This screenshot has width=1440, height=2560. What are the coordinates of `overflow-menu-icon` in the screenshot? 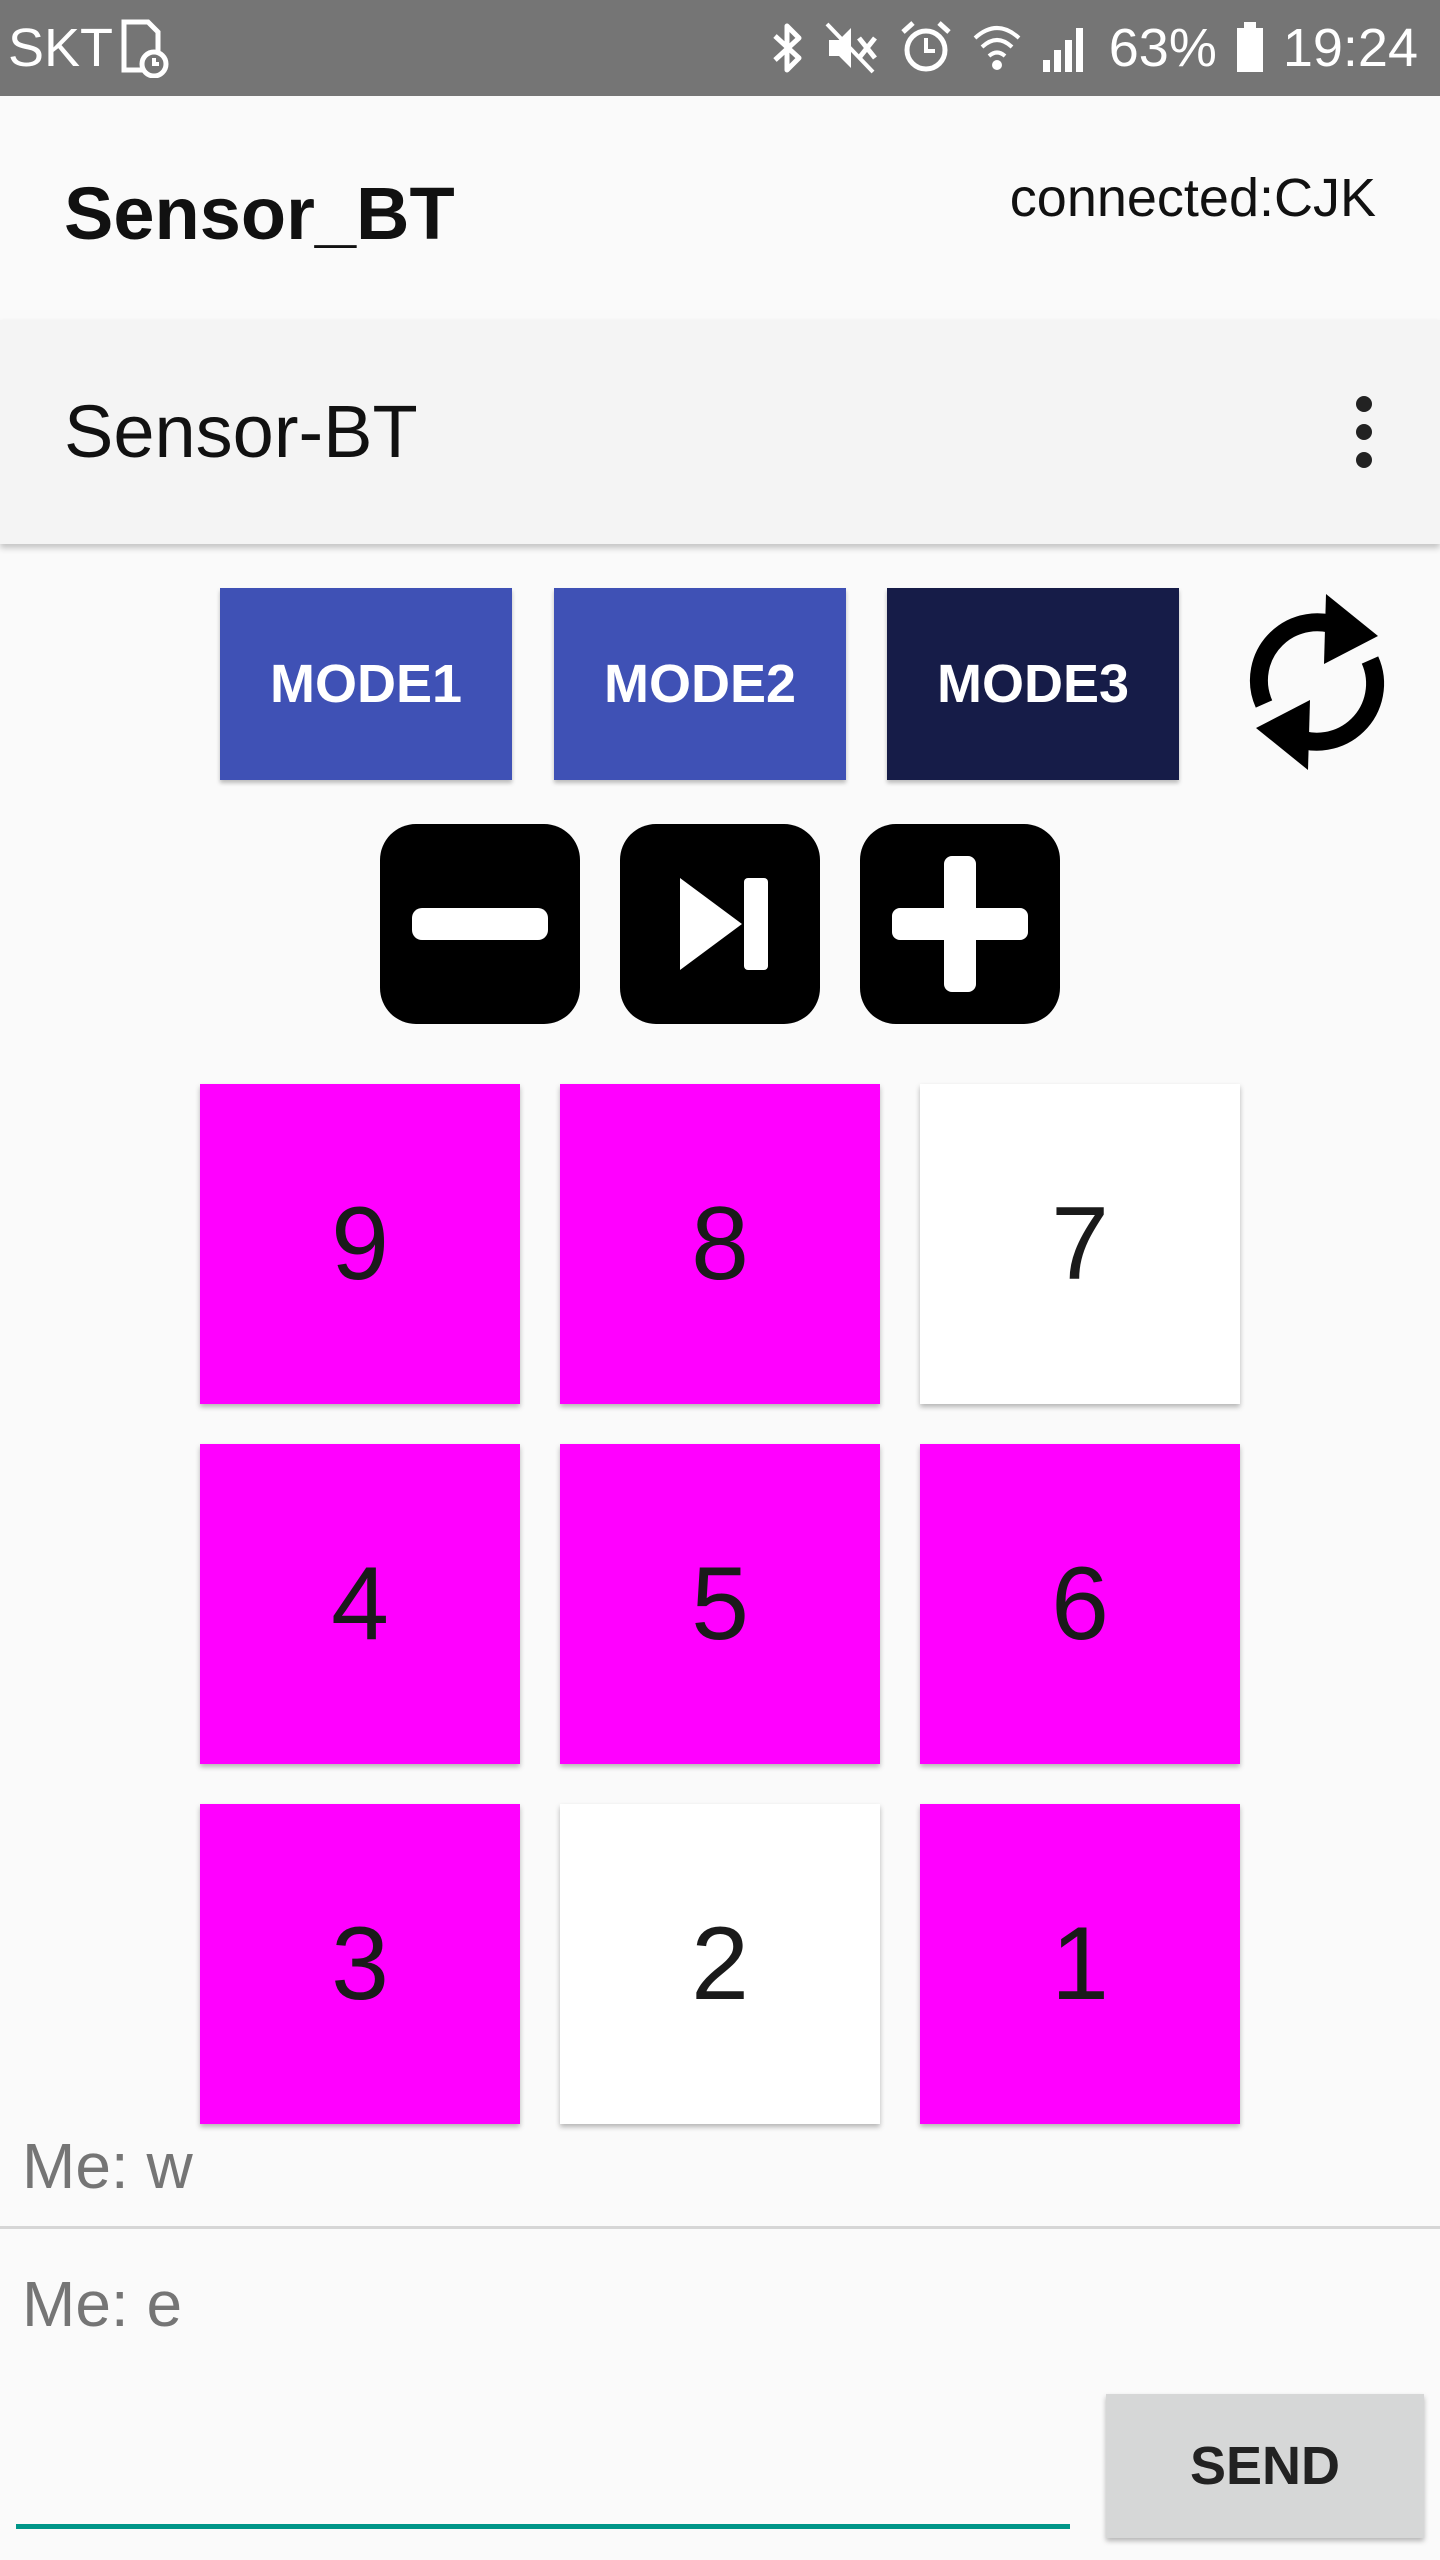 It's located at (1364, 432).